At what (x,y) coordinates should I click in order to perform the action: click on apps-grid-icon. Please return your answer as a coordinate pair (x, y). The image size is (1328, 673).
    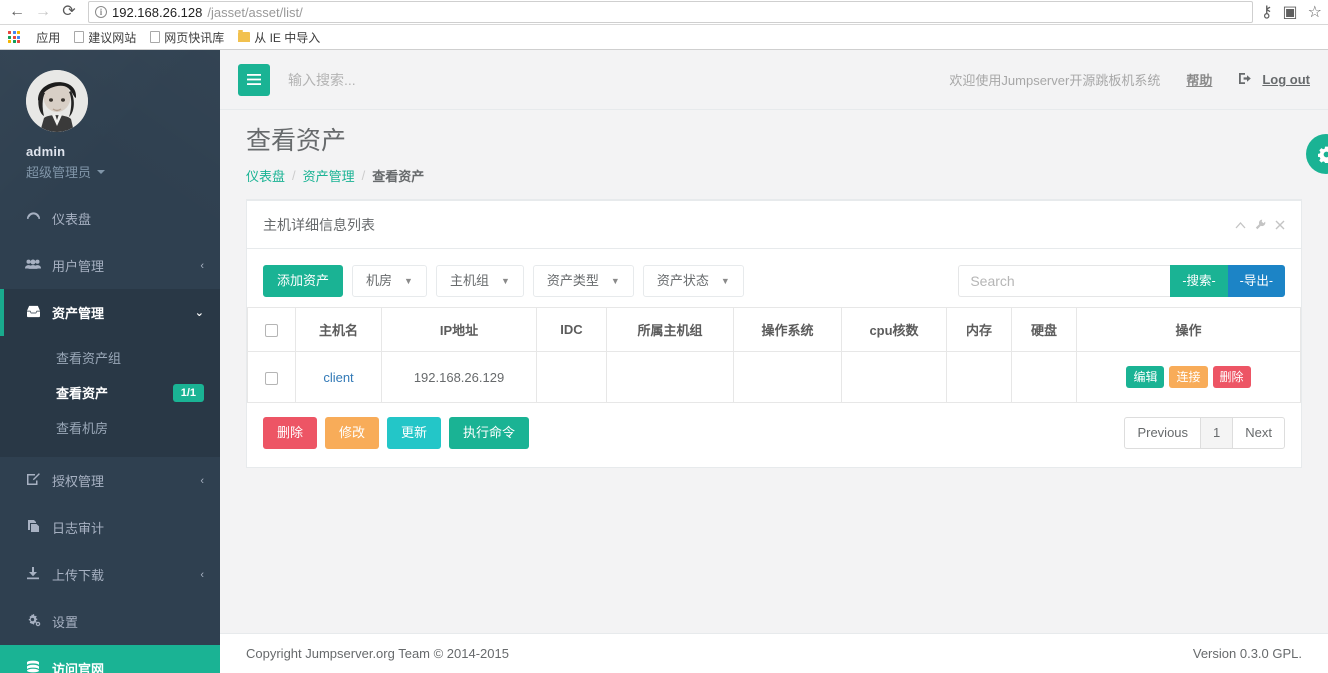
    Looking at the image, I should click on (14, 37).